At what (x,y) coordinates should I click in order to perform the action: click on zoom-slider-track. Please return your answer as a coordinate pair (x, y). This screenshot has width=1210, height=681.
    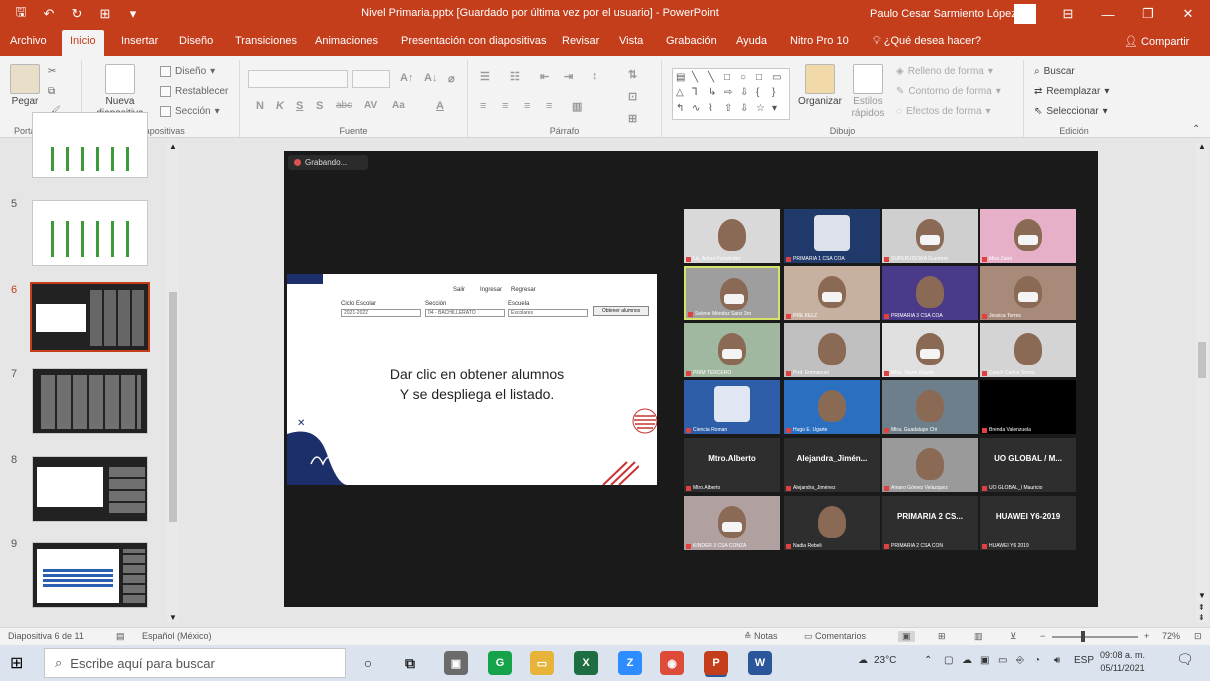
    Looking at the image, I should click on (1095, 637).